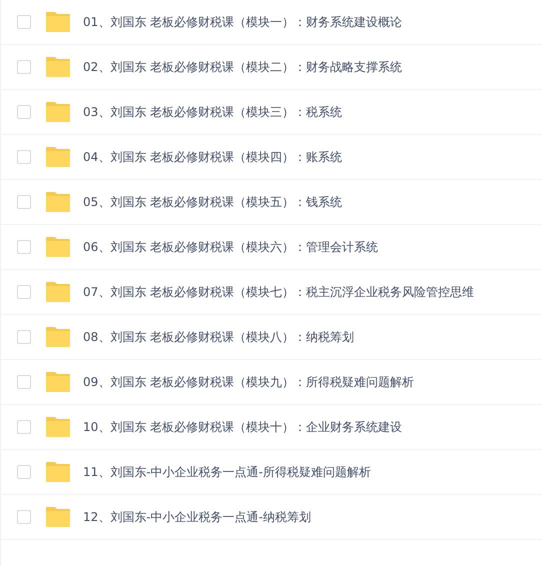 This screenshot has width=542, height=566. What do you see at coordinates (230, 247) in the screenshot?
I see `folder-name: 06、刘国东 老板必修财税课（模块六）：管理会计系统` at bounding box center [230, 247].